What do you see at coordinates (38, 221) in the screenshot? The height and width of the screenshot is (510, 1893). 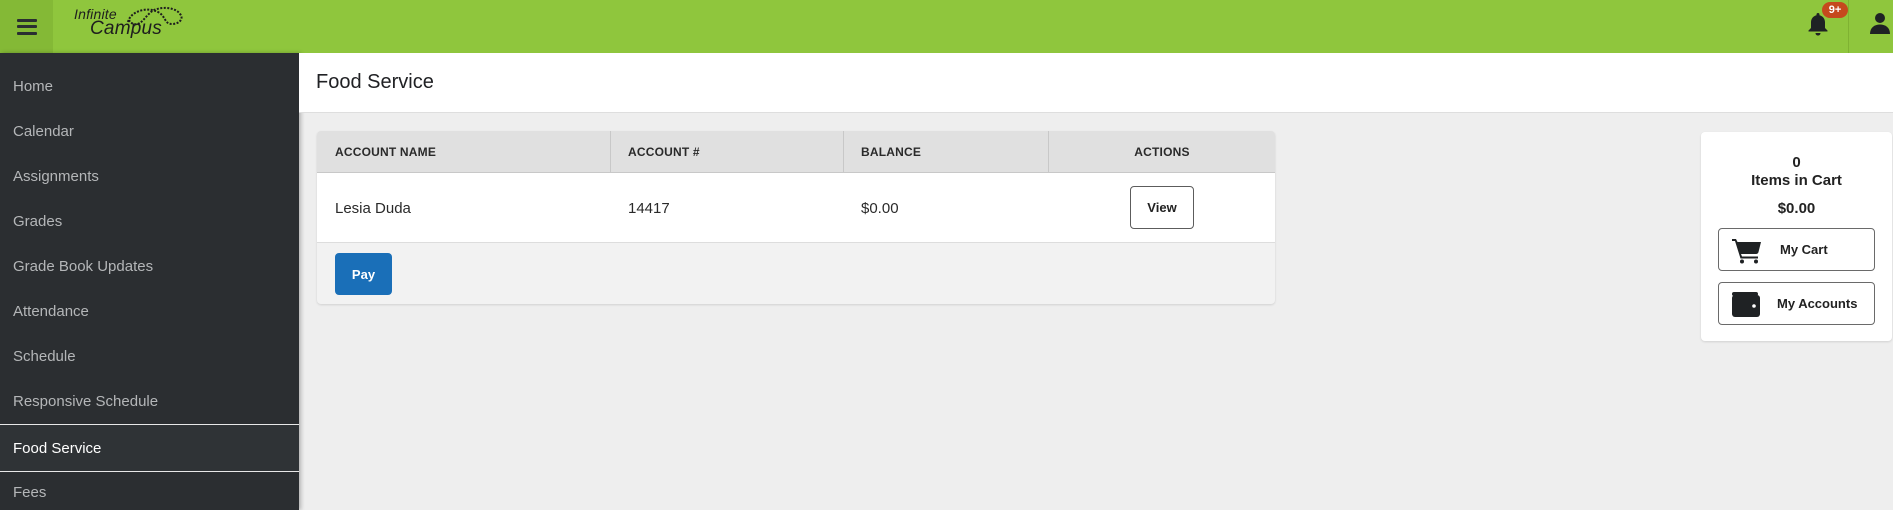 I see `sidebar-item-label: Grades` at bounding box center [38, 221].